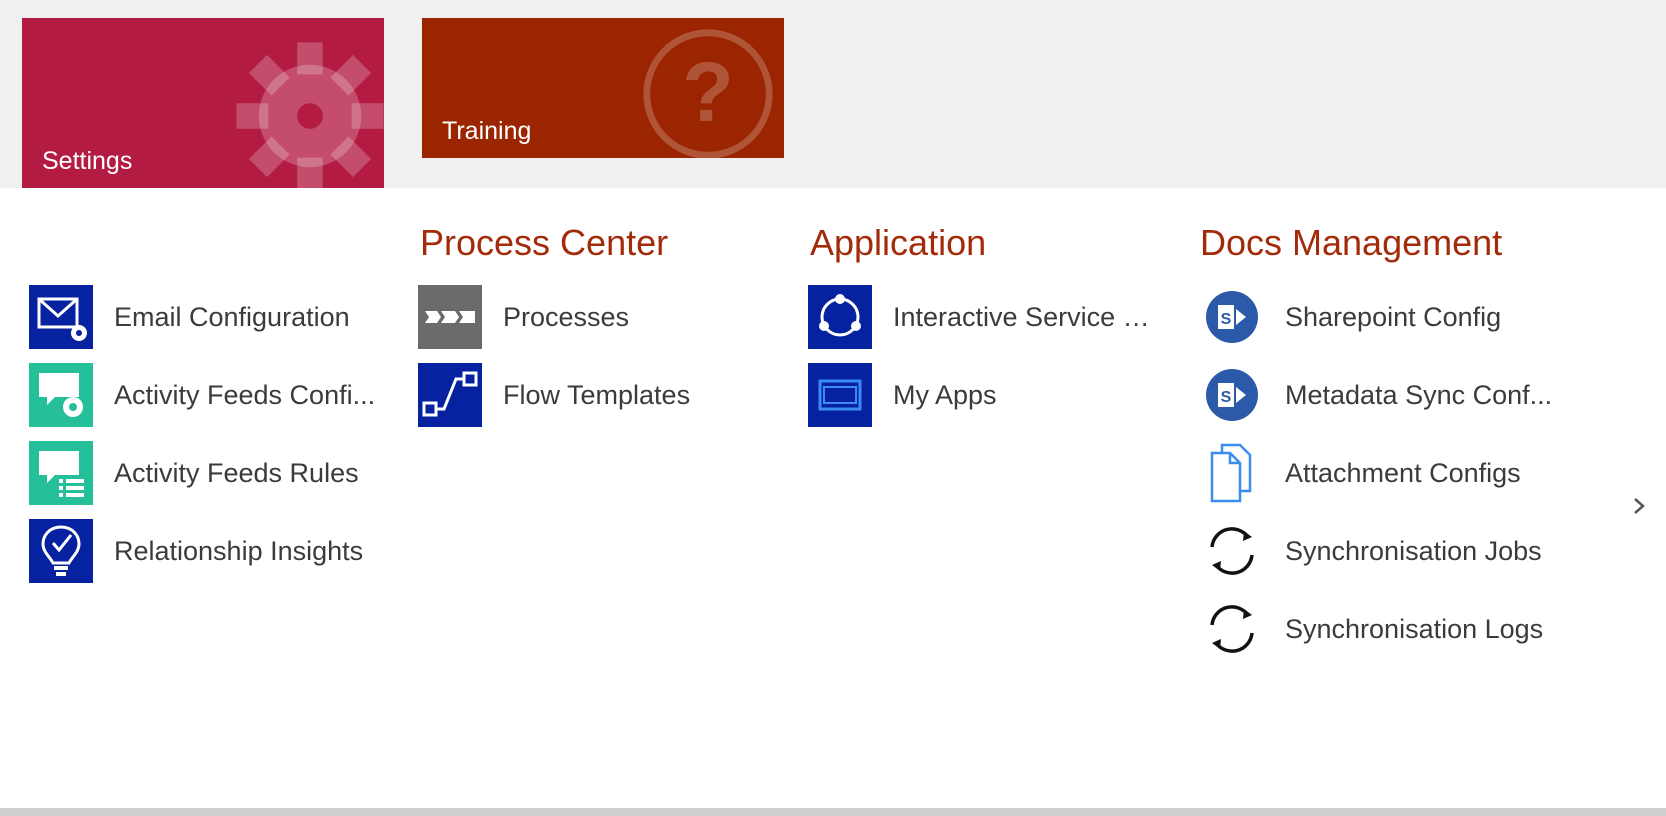  I want to click on item-my-apps: My Apps, so click(985, 395).